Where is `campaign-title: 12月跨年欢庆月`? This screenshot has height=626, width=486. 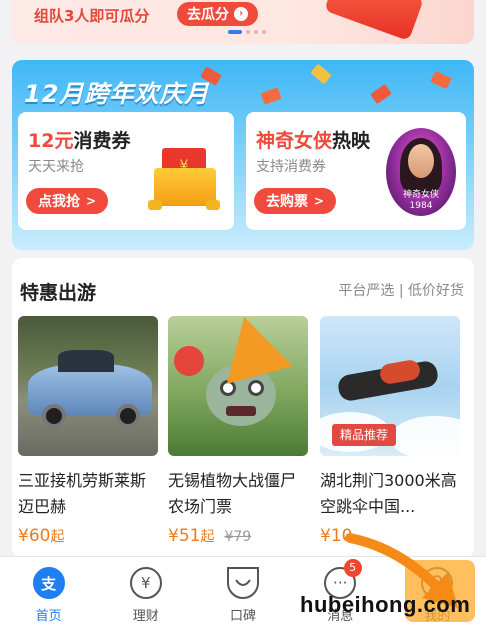 campaign-title: 12月跨年欢庆月 is located at coordinates (117, 94).